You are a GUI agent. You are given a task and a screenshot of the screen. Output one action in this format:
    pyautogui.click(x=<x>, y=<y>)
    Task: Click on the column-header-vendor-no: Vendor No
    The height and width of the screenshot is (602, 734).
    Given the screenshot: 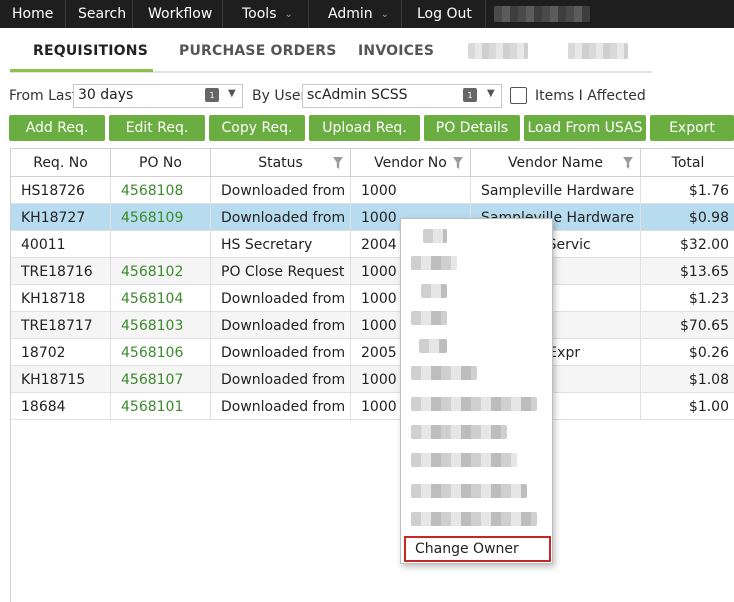 What is the action you would take?
    pyautogui.click(x=411, y=163)
    